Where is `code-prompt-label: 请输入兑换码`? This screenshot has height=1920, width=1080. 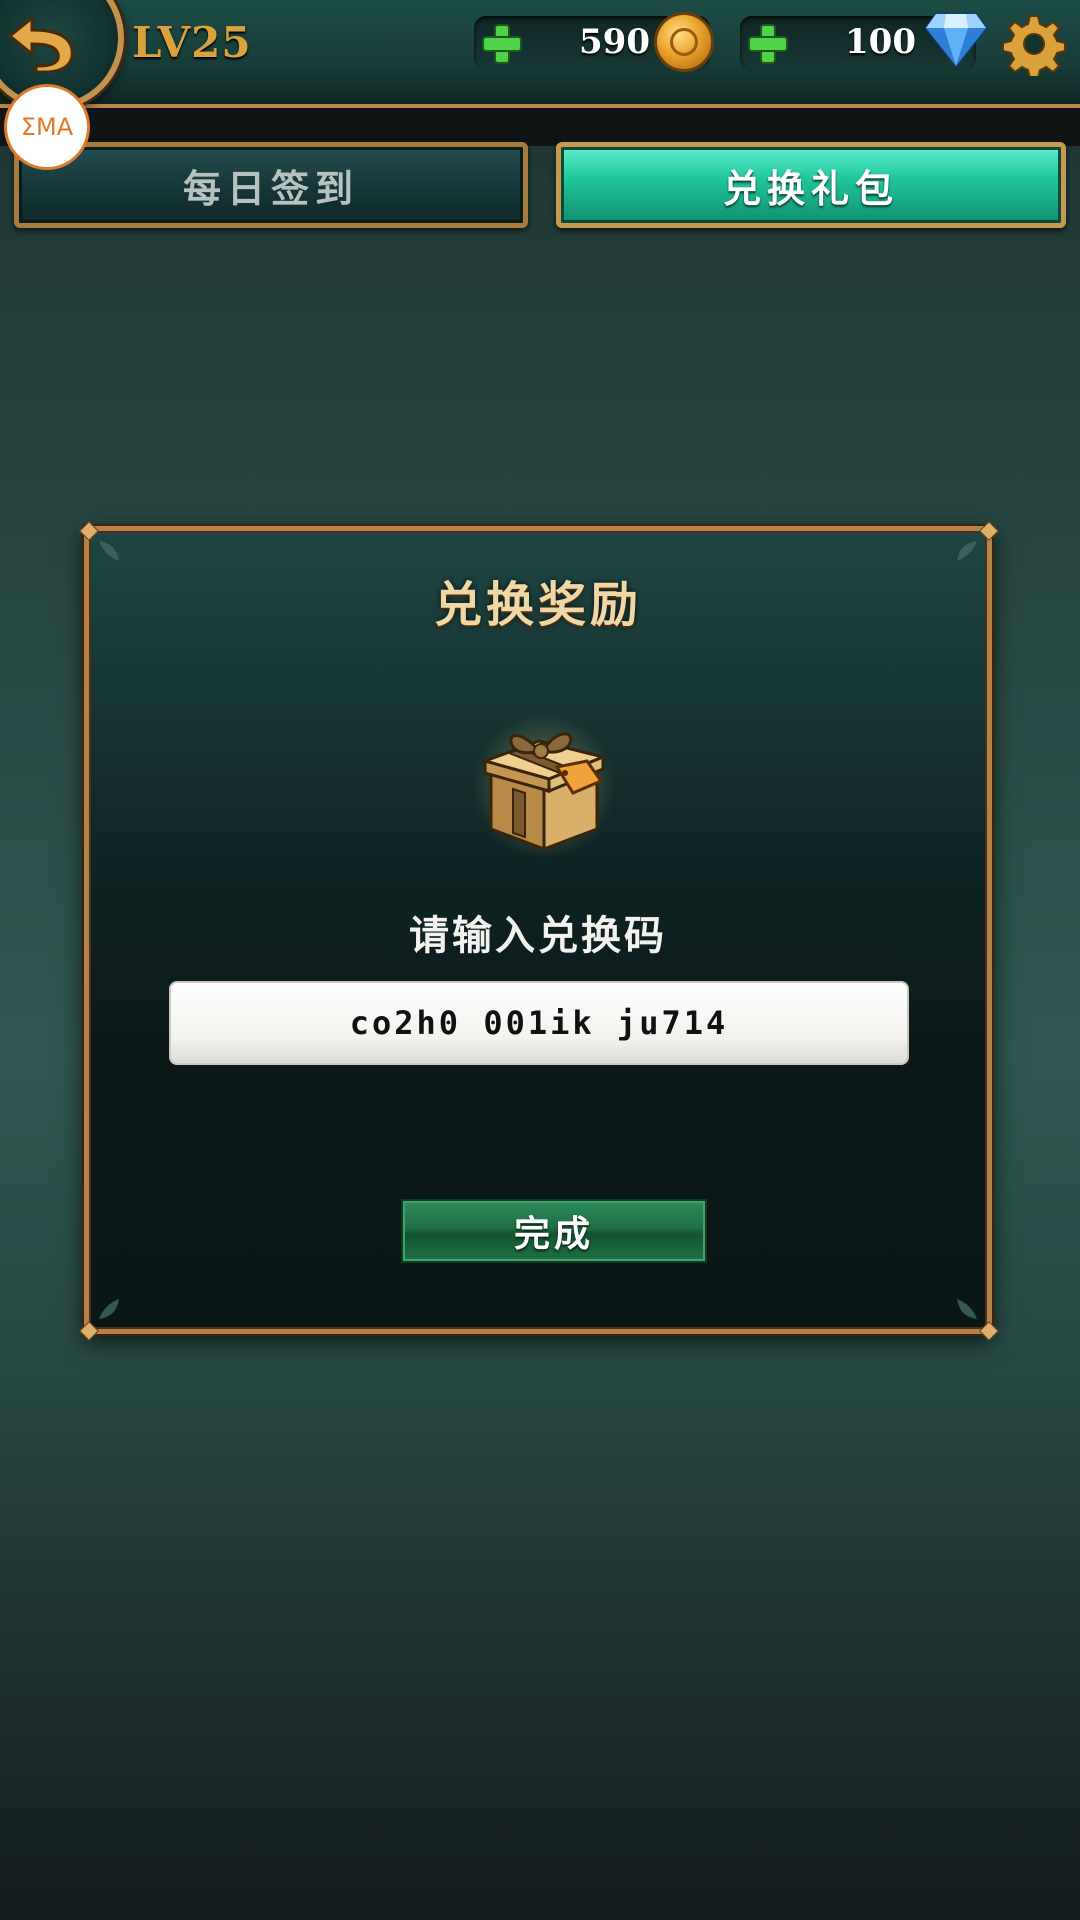 code-prompt-label: 请输入兑换码 is located at coordinates (538, 936).